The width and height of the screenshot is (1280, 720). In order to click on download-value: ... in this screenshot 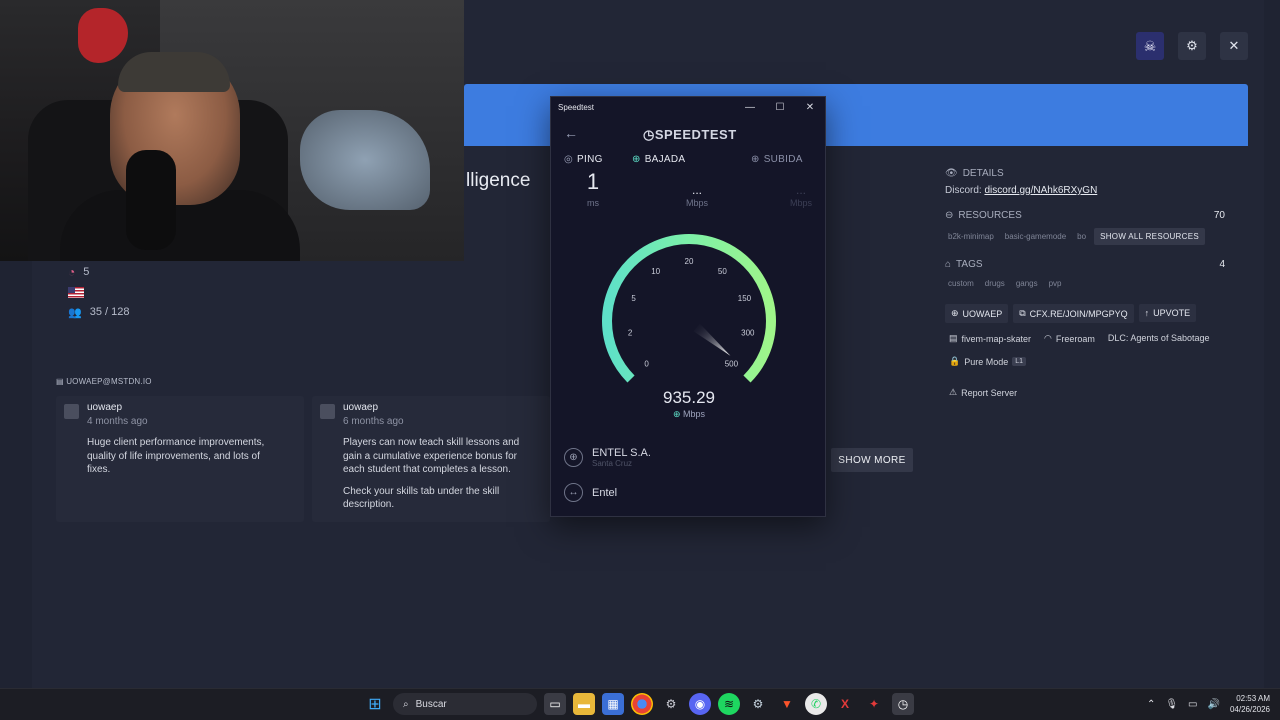, I will do `click(696, 190)`.